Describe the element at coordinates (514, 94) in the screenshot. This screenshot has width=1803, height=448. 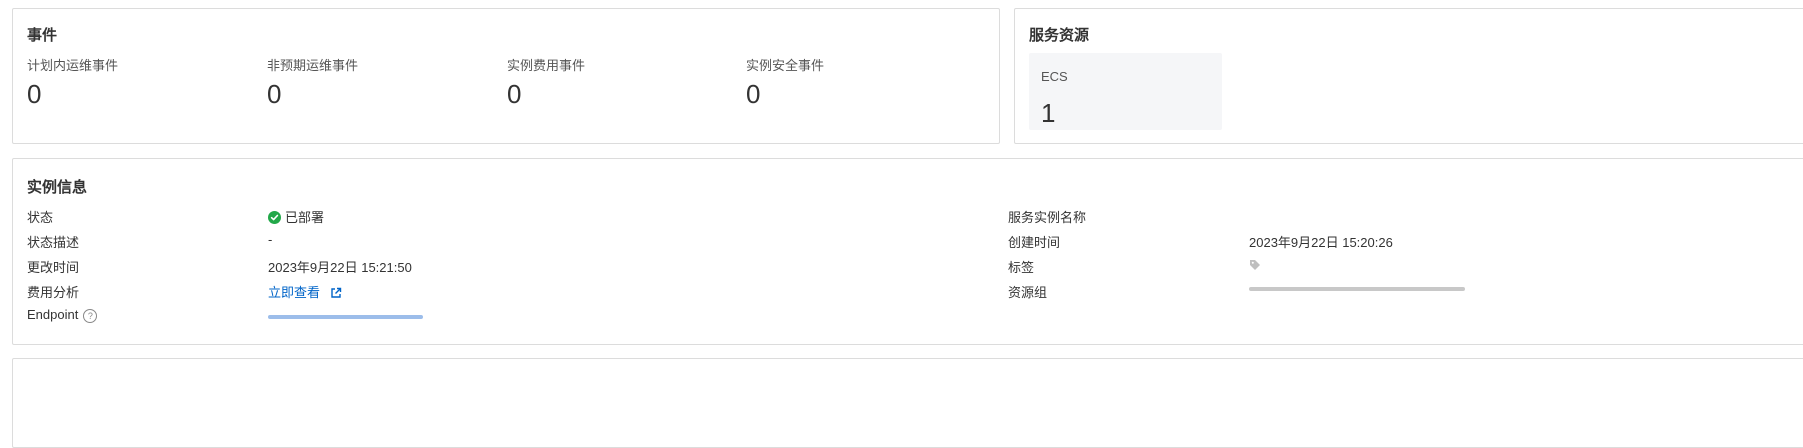
I see `cost-events-count: 0` at that location.